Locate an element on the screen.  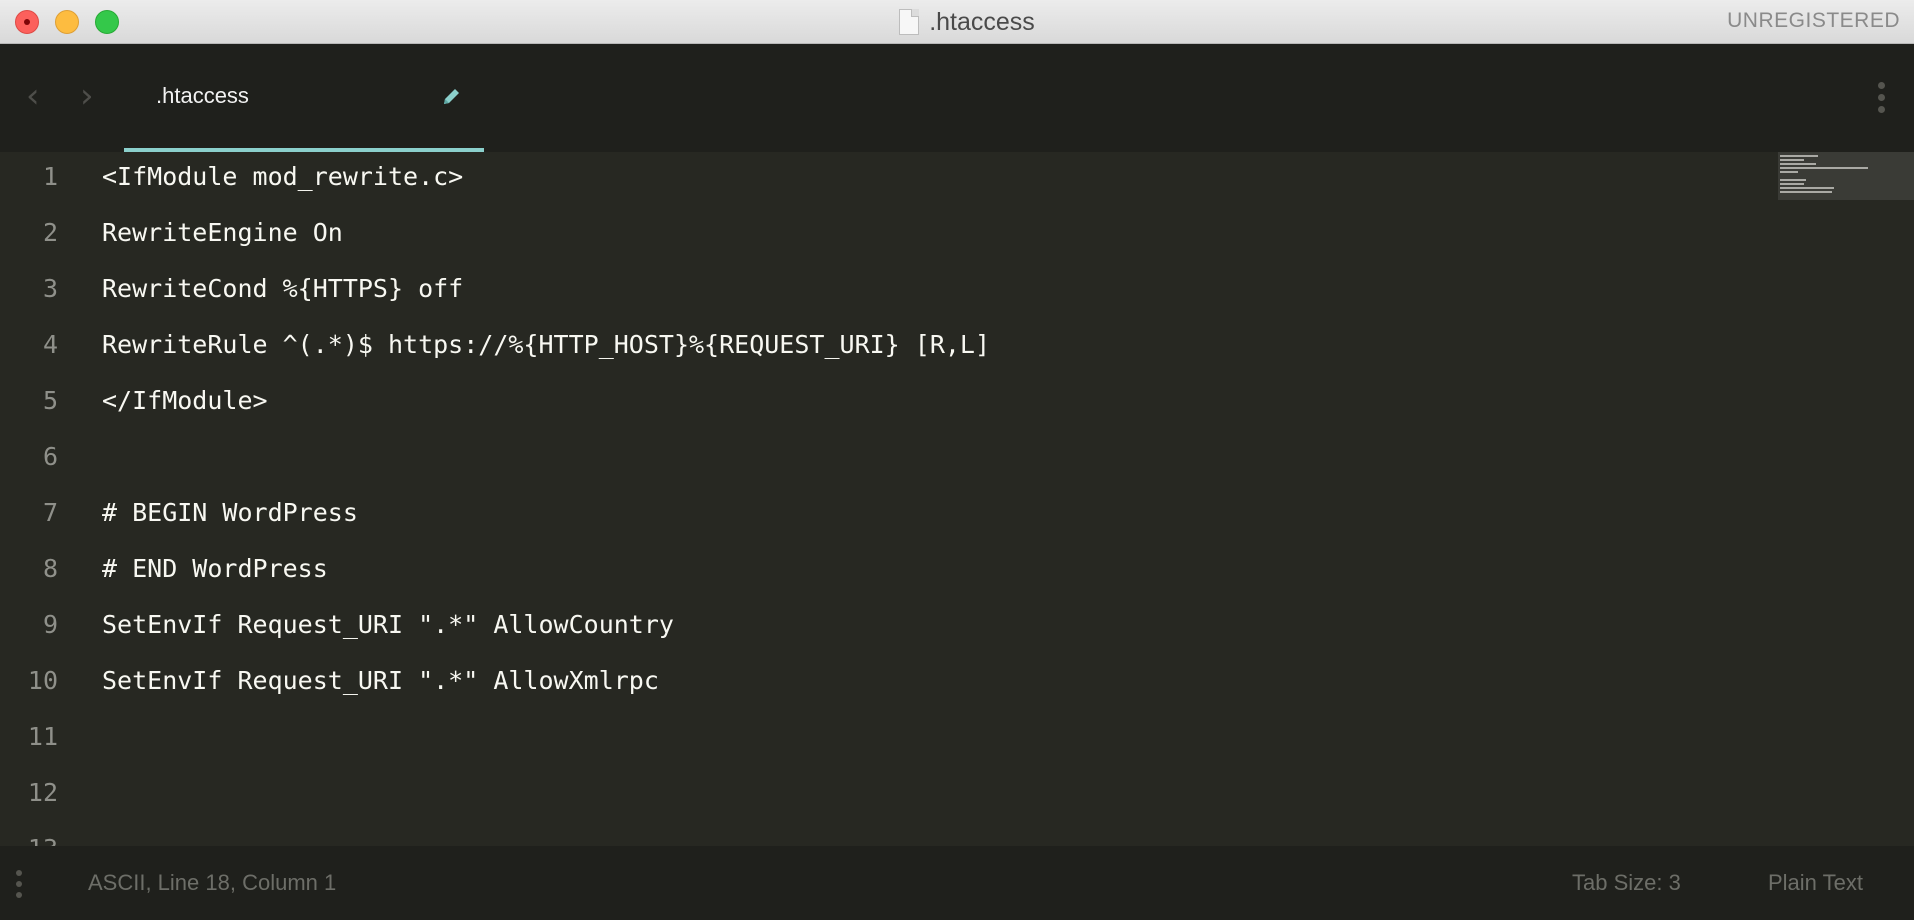
pencil-icon is located at coordinates (451, 96).